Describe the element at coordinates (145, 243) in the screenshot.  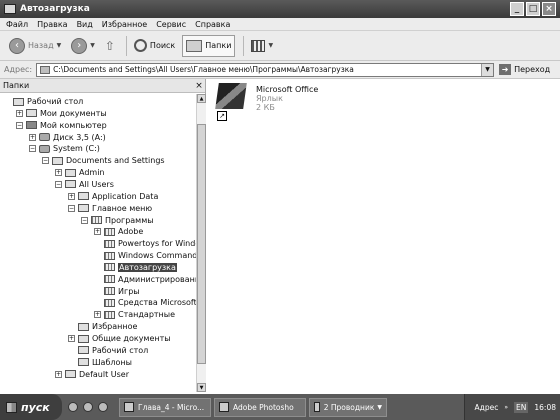
I see `tree-node: Powertoys for Windows X` at that location.